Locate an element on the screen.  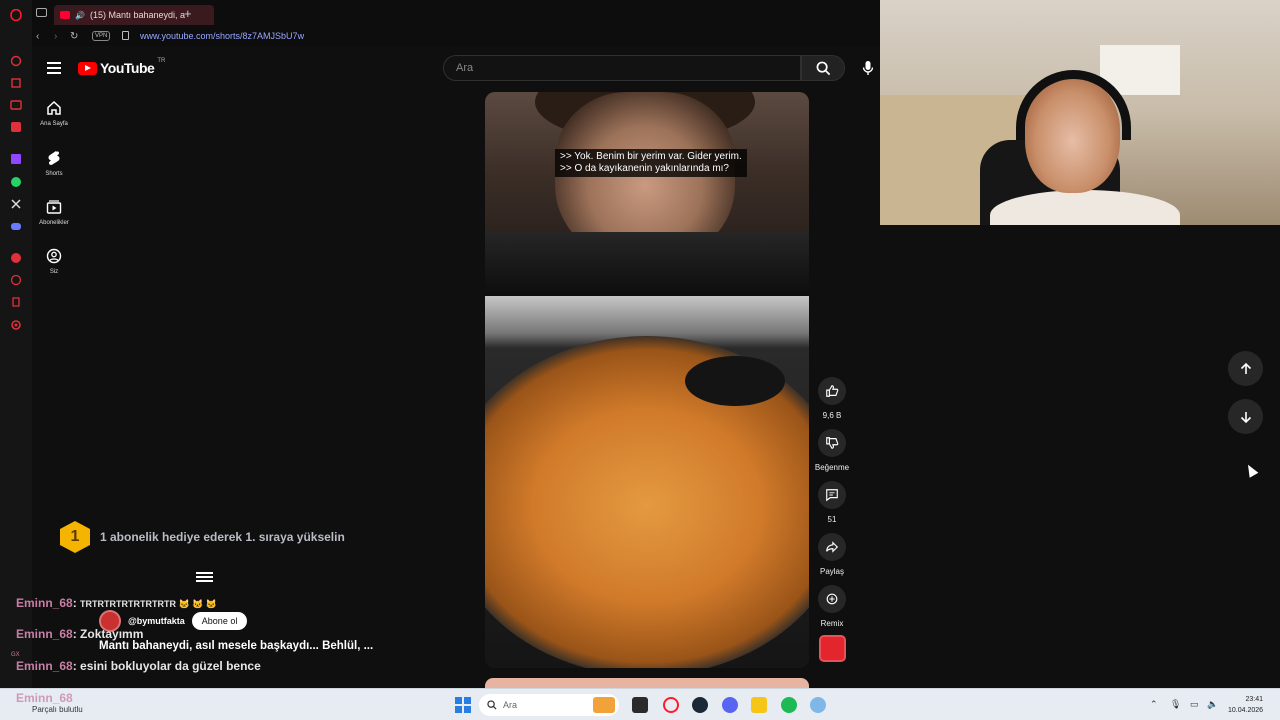
twitch-icon is located at coordinates (16, 159).